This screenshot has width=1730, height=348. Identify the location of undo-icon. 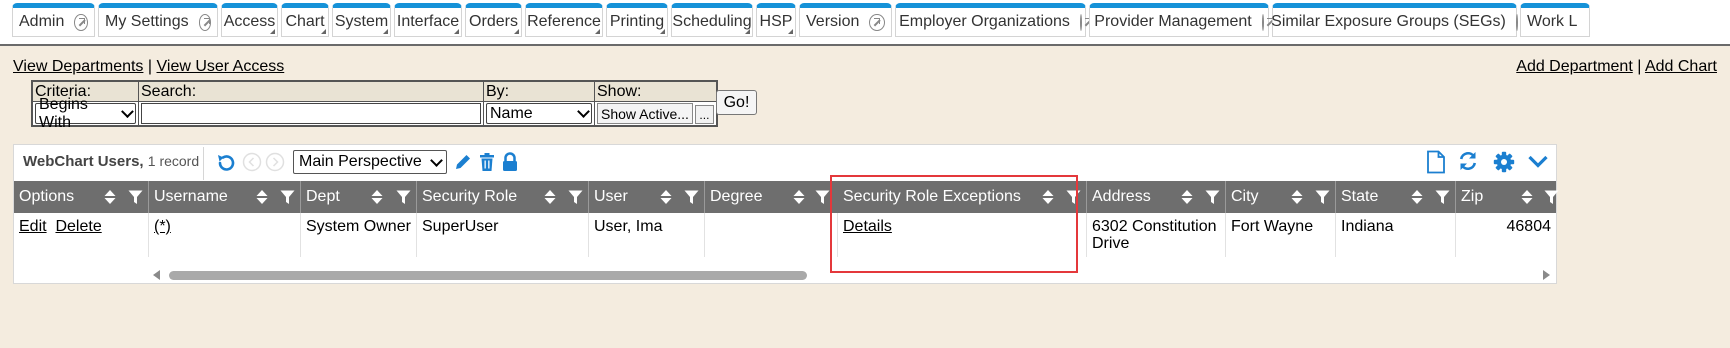
(226, 163).